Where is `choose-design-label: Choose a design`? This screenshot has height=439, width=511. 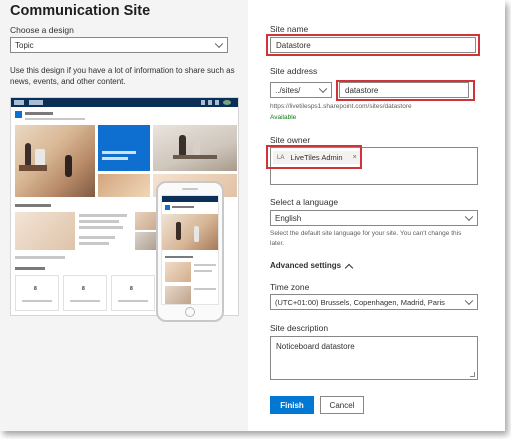
choose-design-label: Choose a design is located at coordinates (42, 30).